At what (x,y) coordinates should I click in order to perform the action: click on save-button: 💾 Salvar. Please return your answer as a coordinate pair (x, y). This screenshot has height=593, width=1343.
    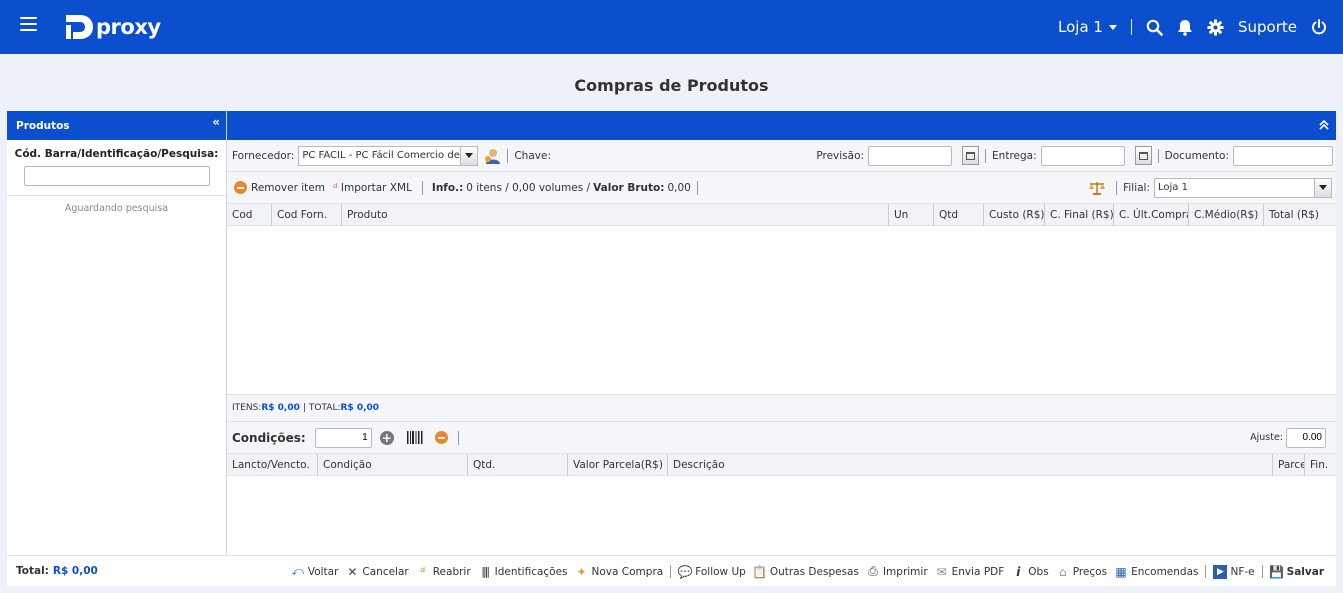
    Looking at the image, I should click on (1296, 571).